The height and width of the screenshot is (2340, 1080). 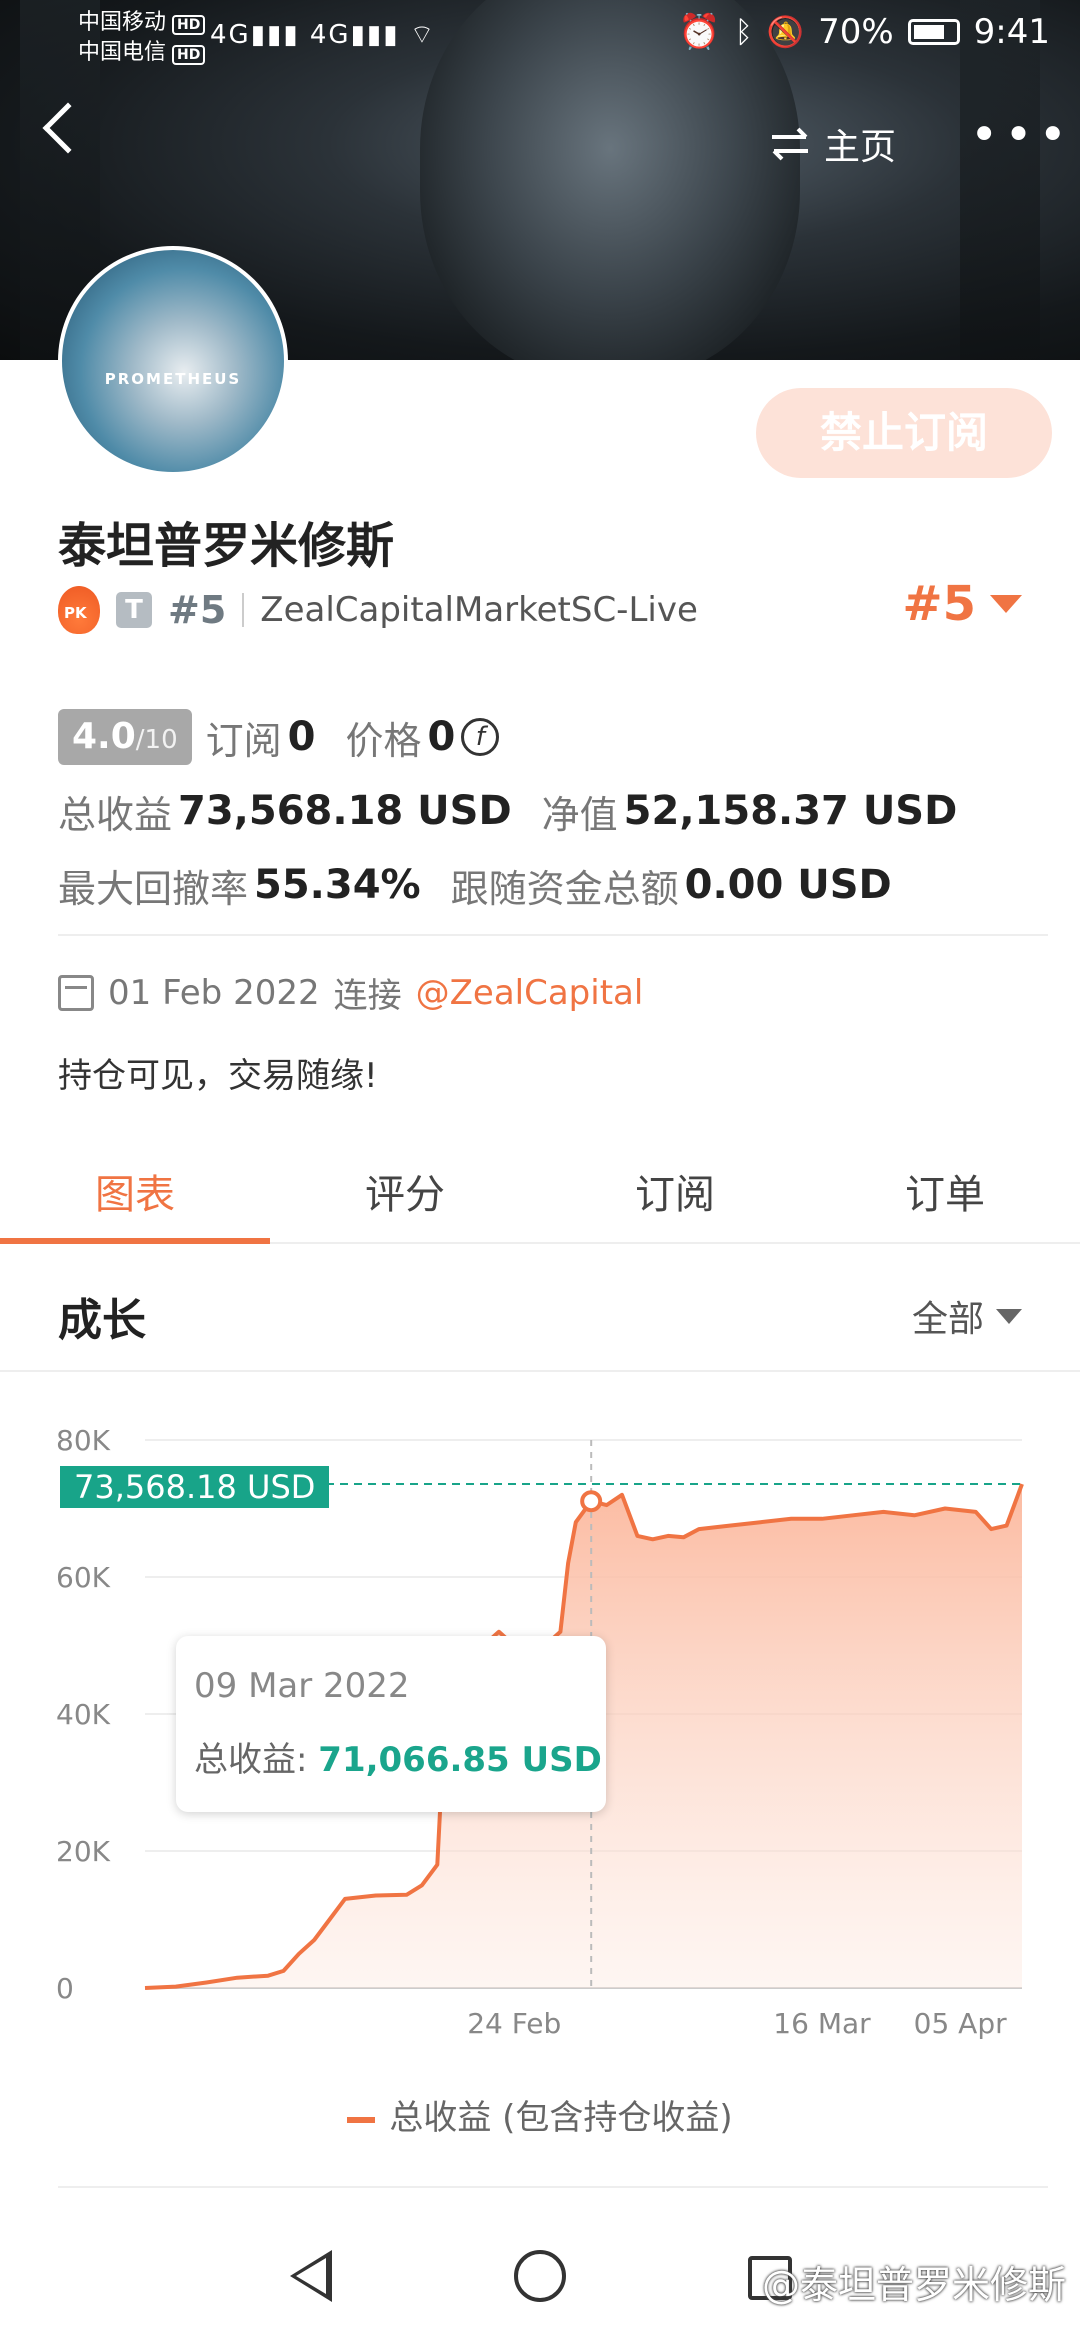 What do you see at coordinates (301, 737) in the screenshot?
I see `subscribe-count: 0` at bounding box center [301, 737].